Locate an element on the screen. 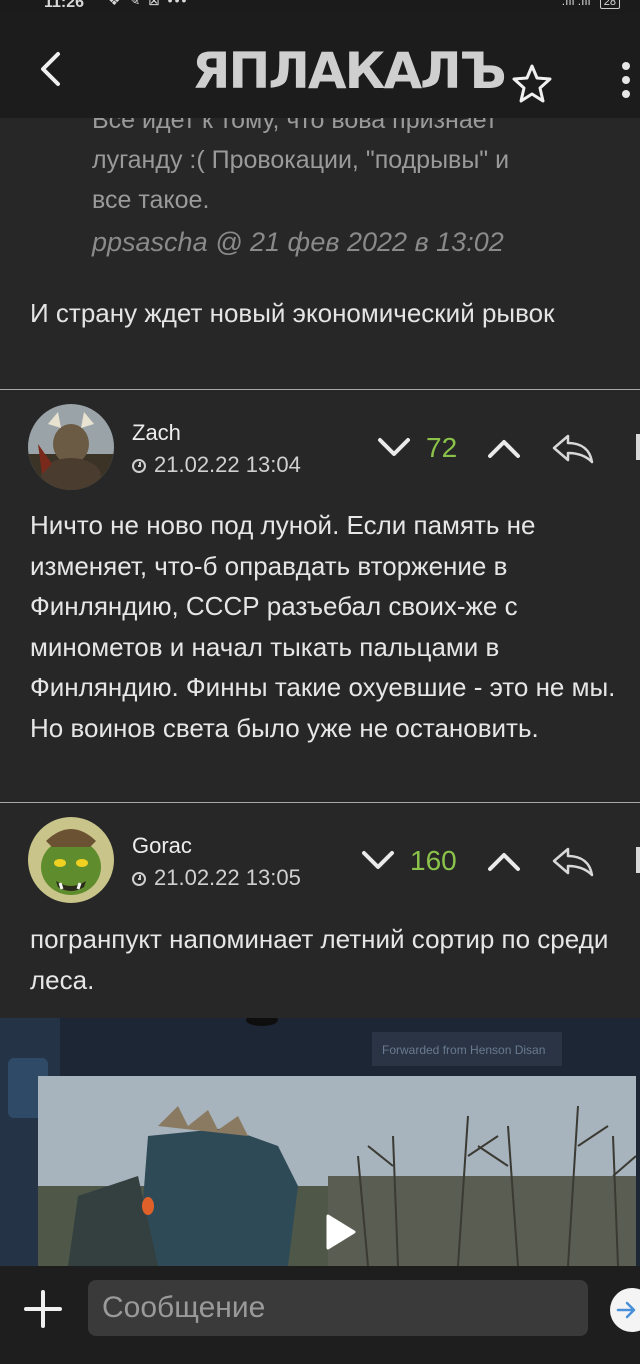  plus-icon is located at coordinates (43, 1309).